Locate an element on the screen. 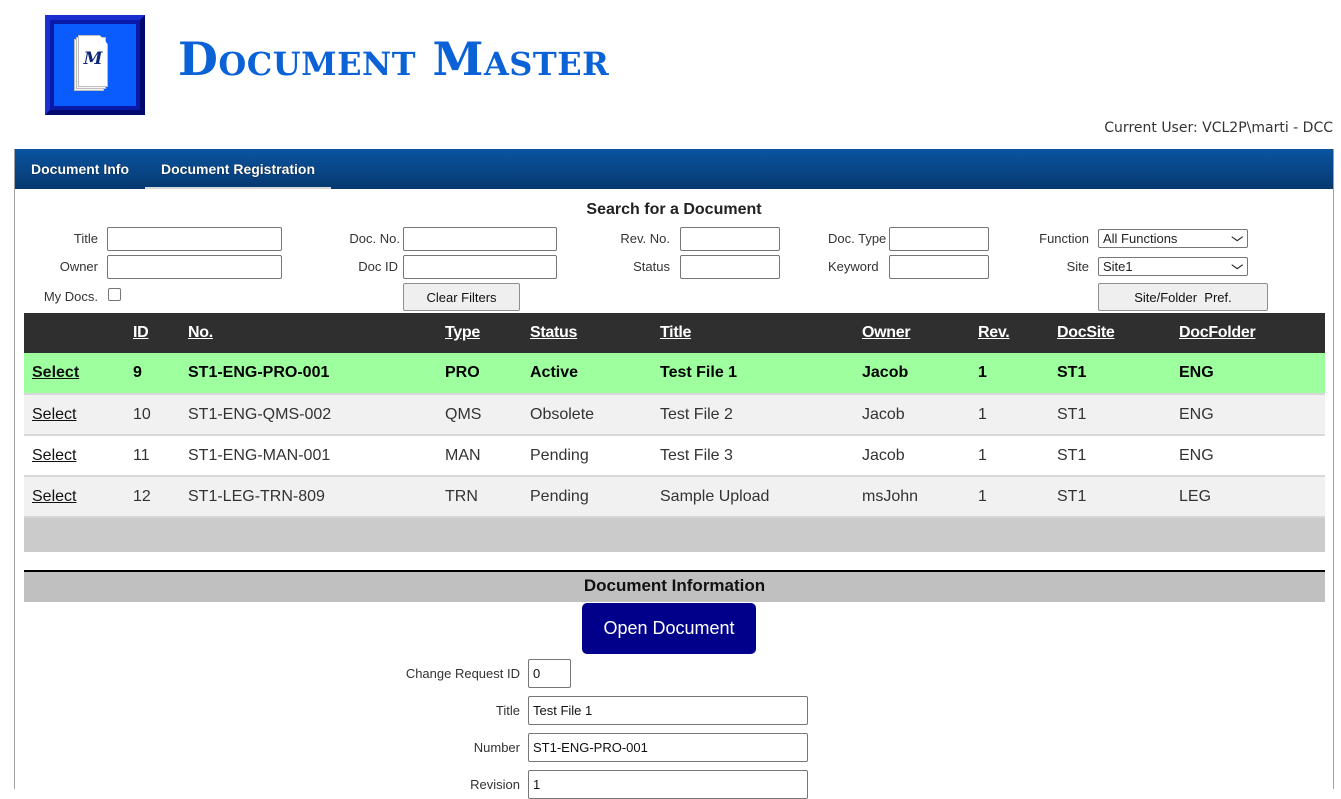 The width and height of the screenshot is (1341, 799). number-field-label: Number is located at coordinates (496, 747).